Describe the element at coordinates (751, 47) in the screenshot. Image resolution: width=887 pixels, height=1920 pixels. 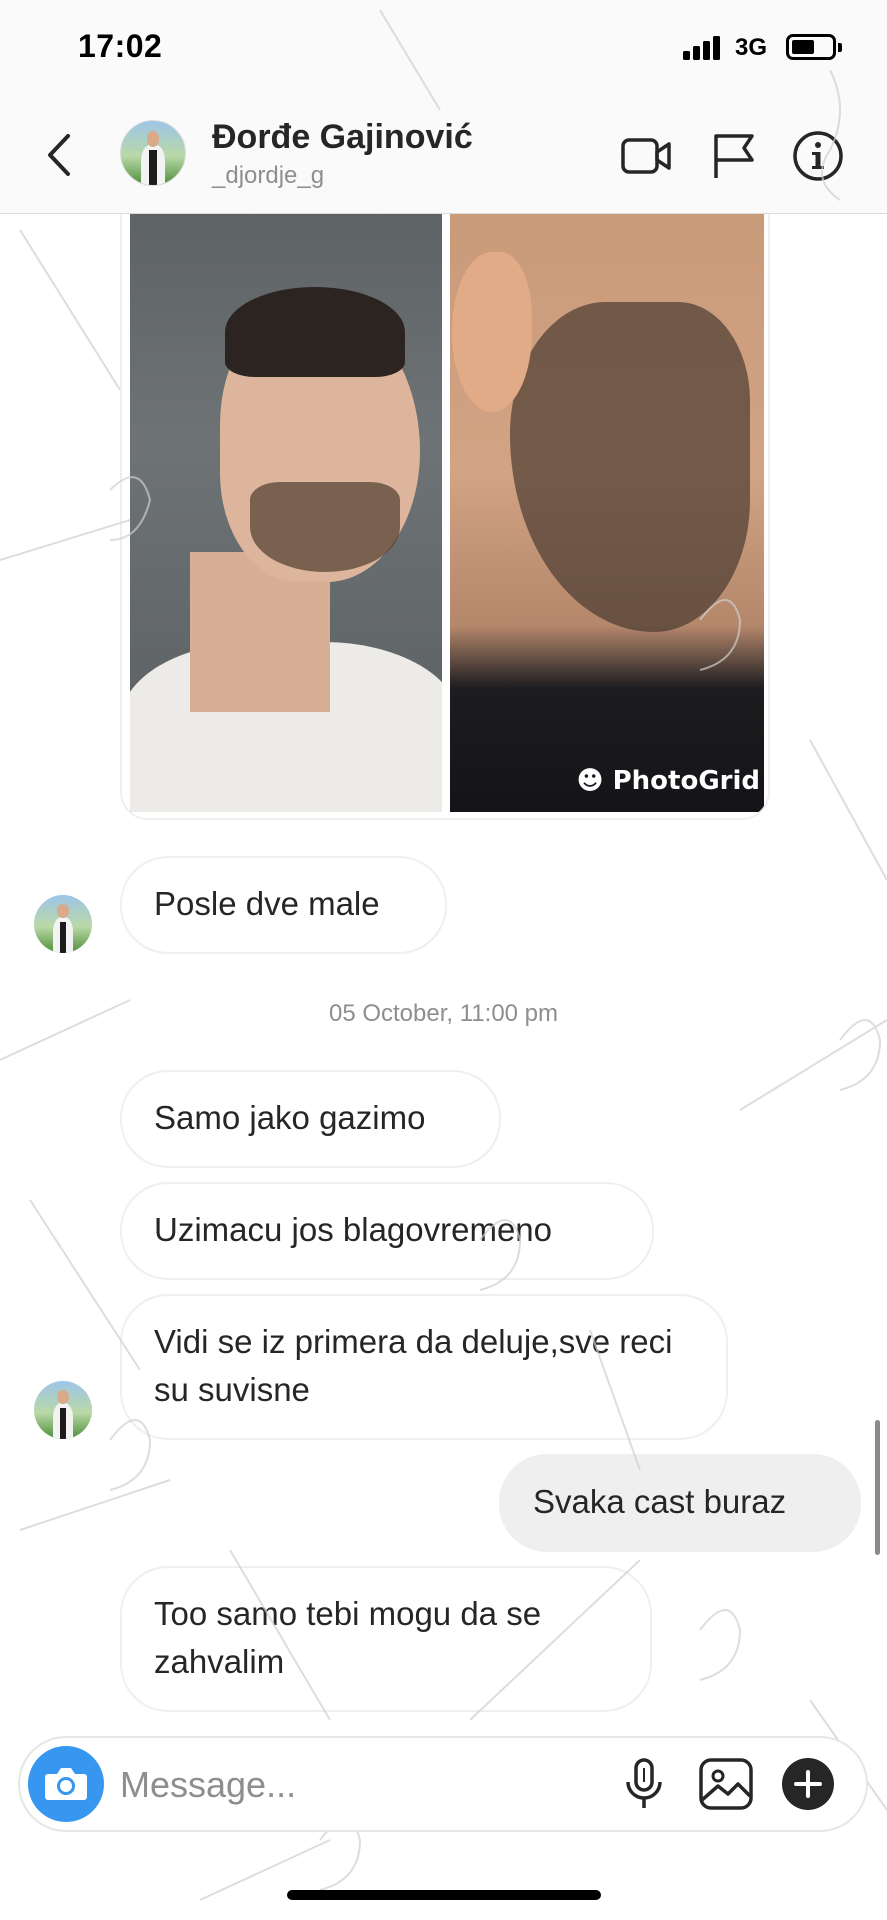
I see `network-type: 3G` at that location.